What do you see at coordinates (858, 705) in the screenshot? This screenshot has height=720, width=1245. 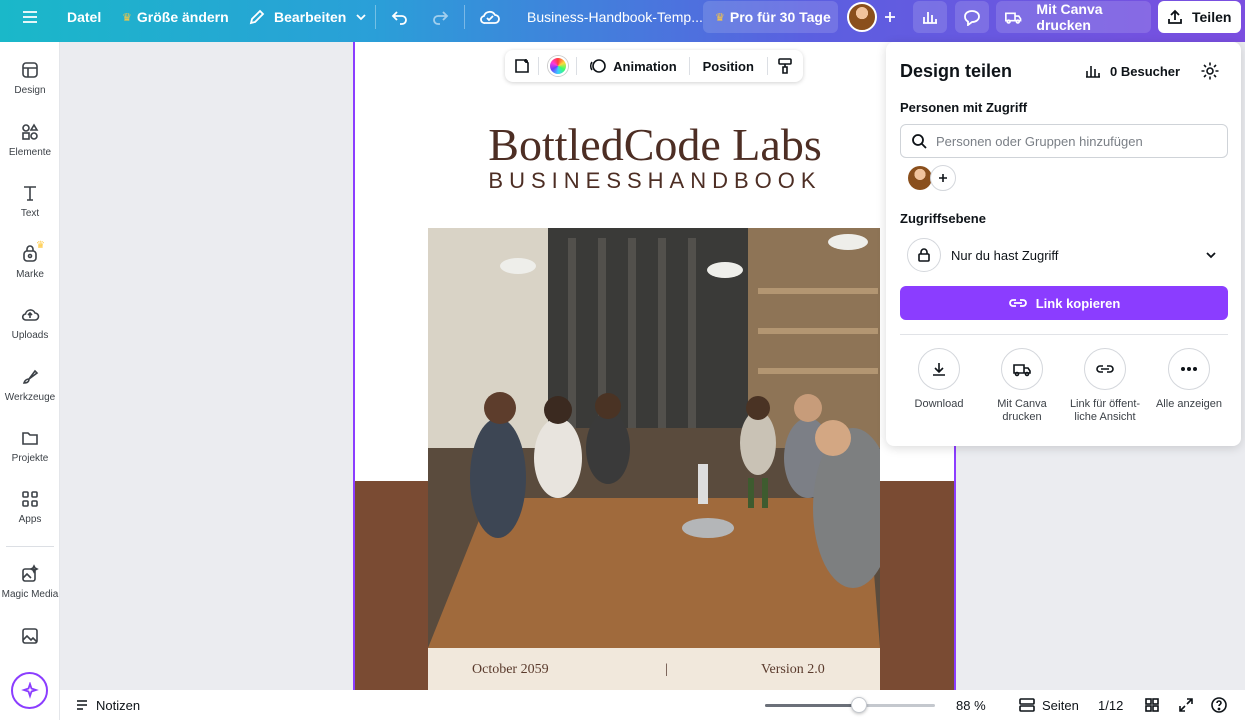 I see `zoom-slider-thumb` at bounding box center [858, 705].